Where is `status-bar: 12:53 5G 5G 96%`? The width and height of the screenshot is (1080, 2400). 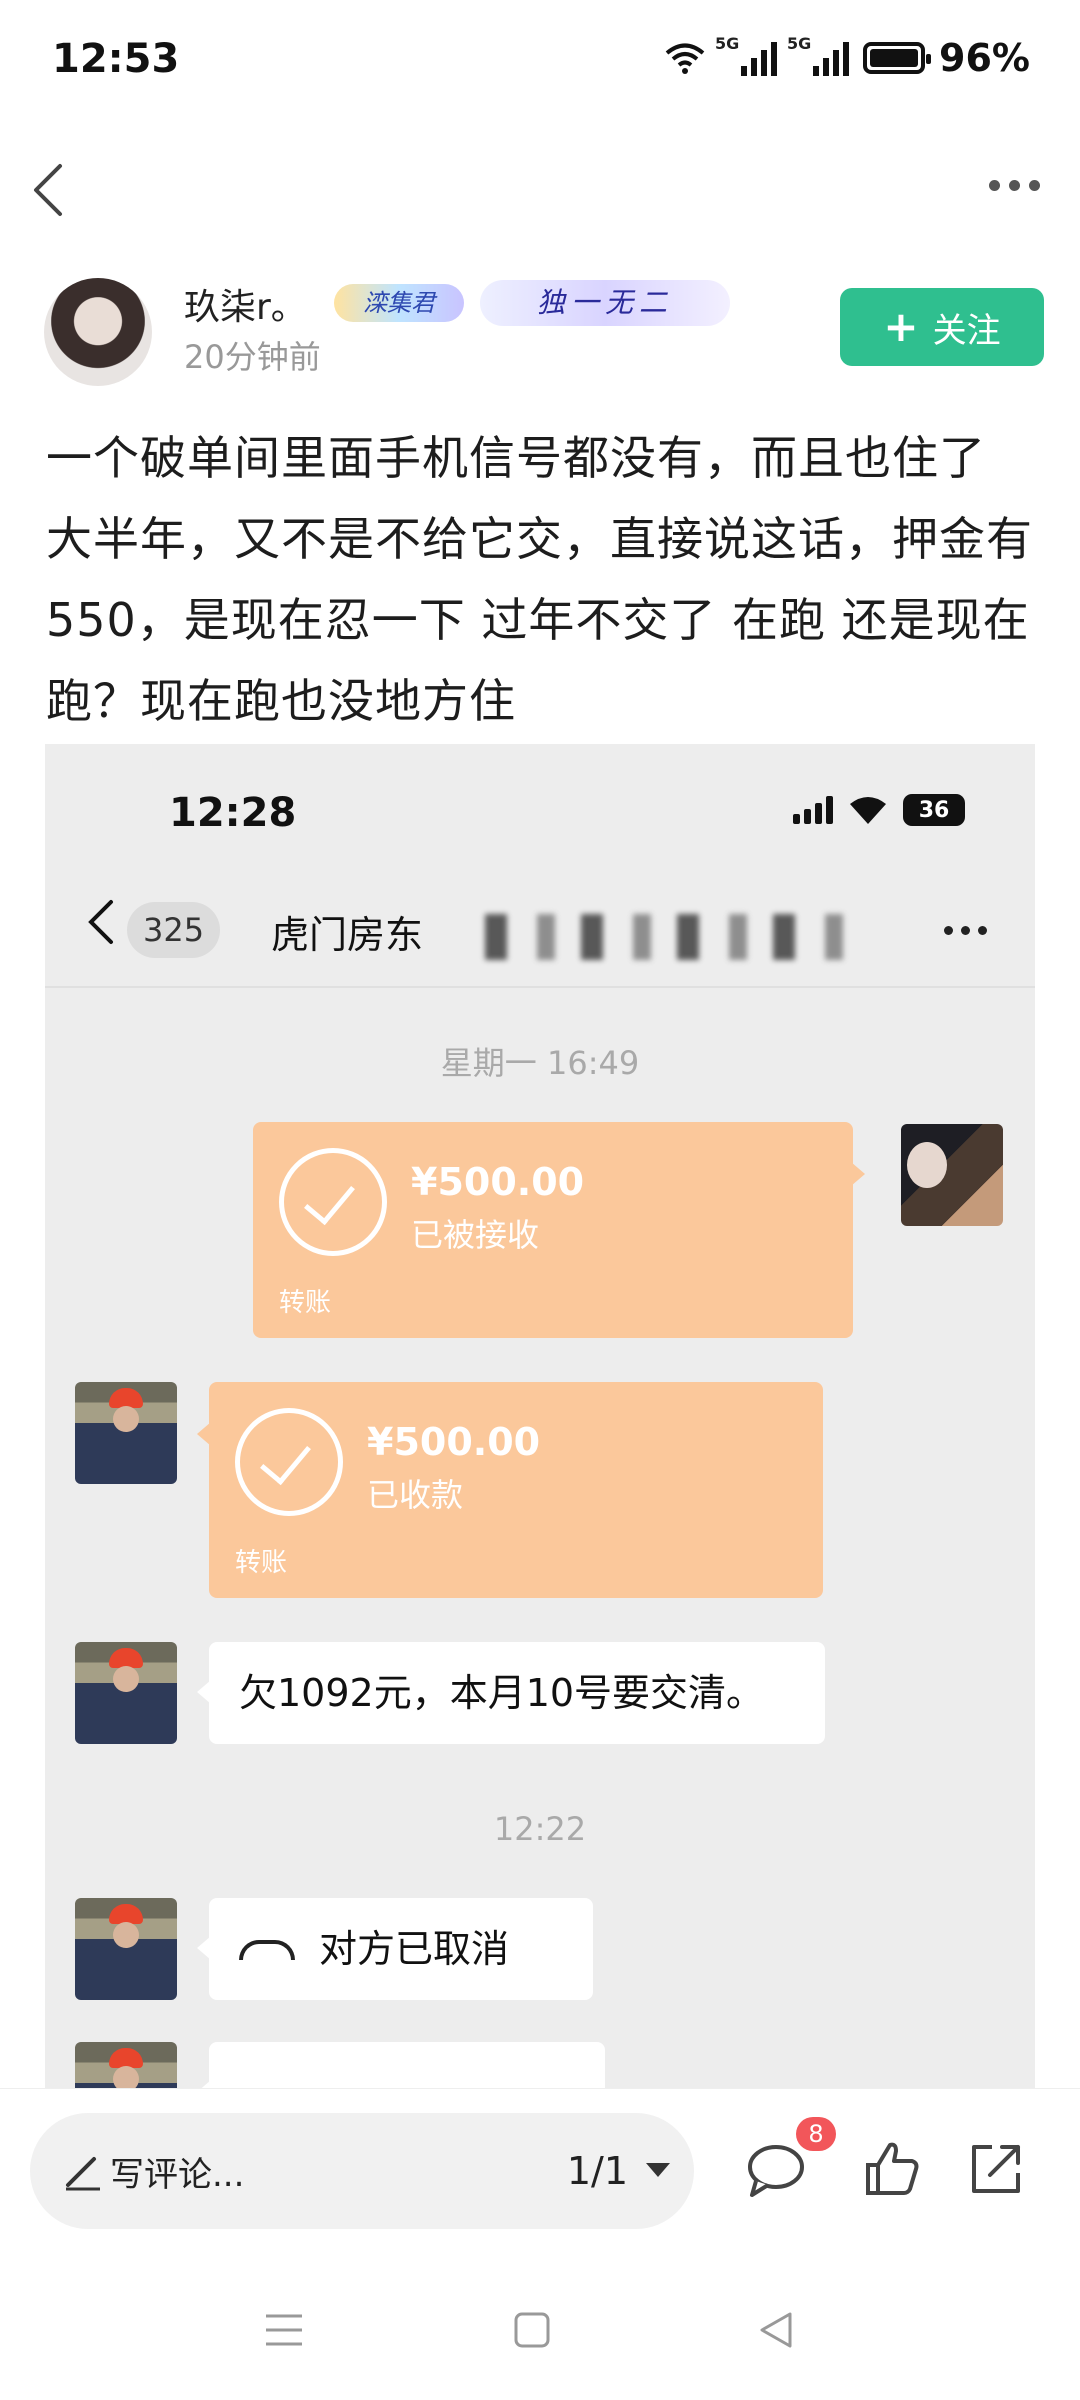 status-bar: 12:53 5G 5G 96% is located at coordinates (540, 60).